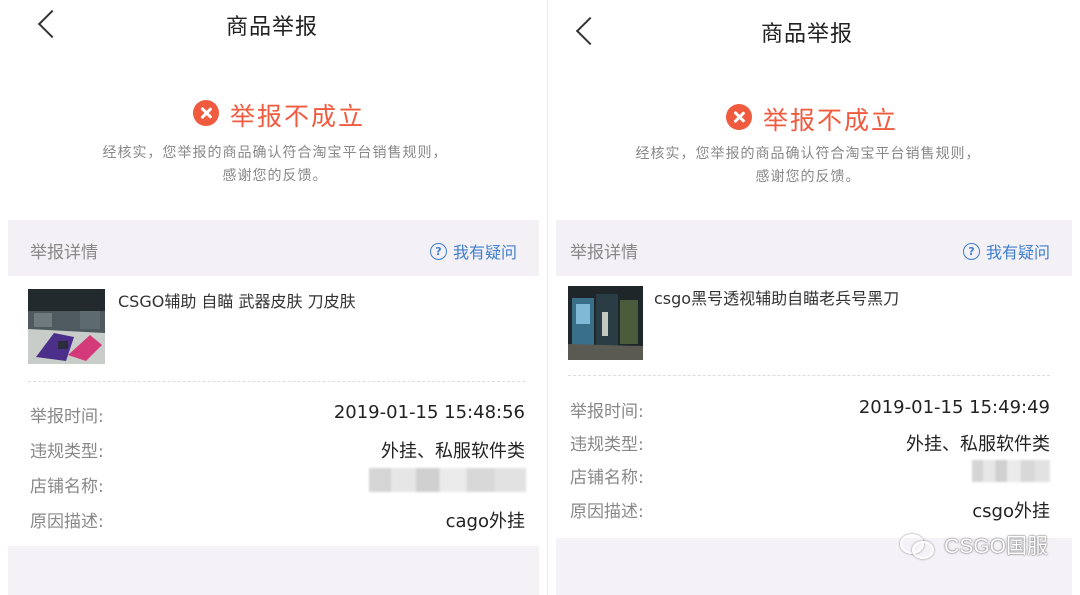 The height and width of the screenshot is (595, 1080). What do you see at coordinates (954, 407) in the screenshot?
I see `report-time-value: 2019-01-15 15:49:49` at bounding box center [954, 407].